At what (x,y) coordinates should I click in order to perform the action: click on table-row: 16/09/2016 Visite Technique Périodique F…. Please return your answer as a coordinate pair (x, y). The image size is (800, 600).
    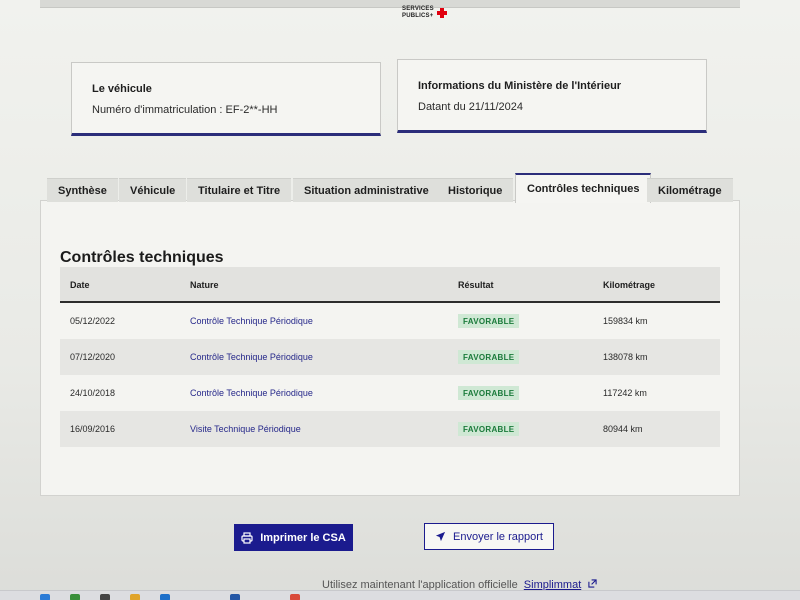
    Looking at the image, I should click on (390, 429).